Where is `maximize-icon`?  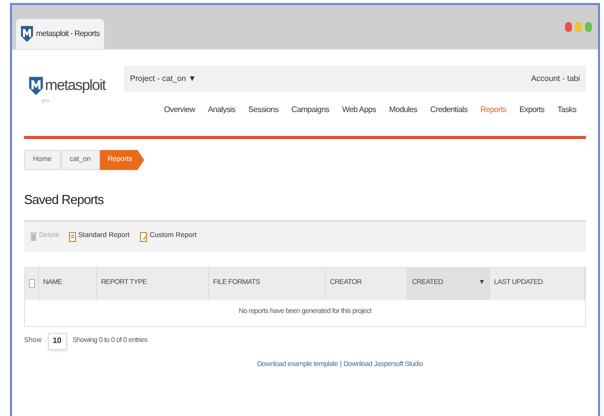
maximize-icon is located at coordinates (588, 27).